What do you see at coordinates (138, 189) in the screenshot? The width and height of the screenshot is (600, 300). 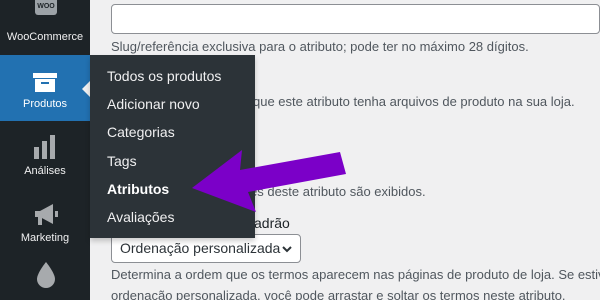 I see `submenu-item-atributos: Atributos` at bounding box center [138, 189].